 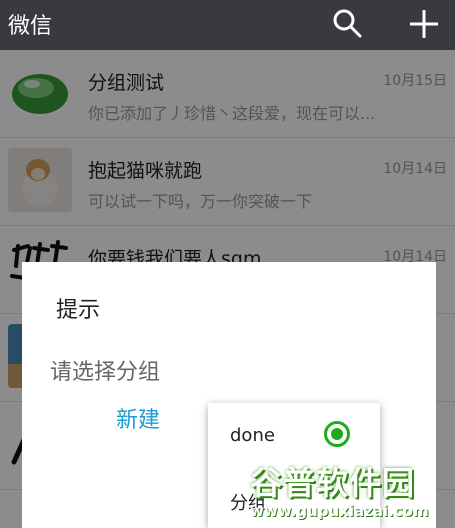 I want to click on site-watermark: 谷普软件园 www.gupuxiazai.com, so click(x=350, y=491).